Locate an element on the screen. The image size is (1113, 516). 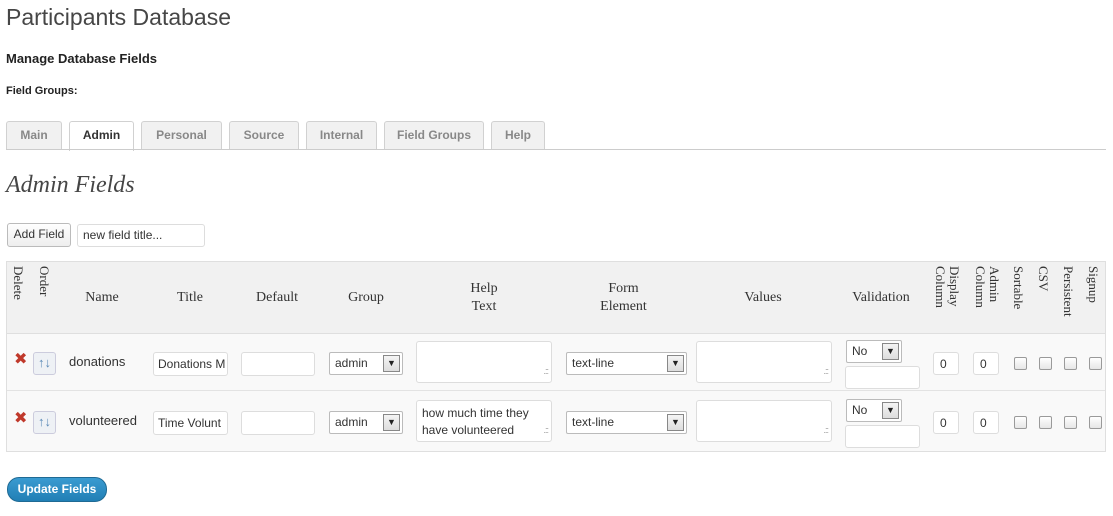
add-field-button: Add Field is located at coordinates (39, 235).